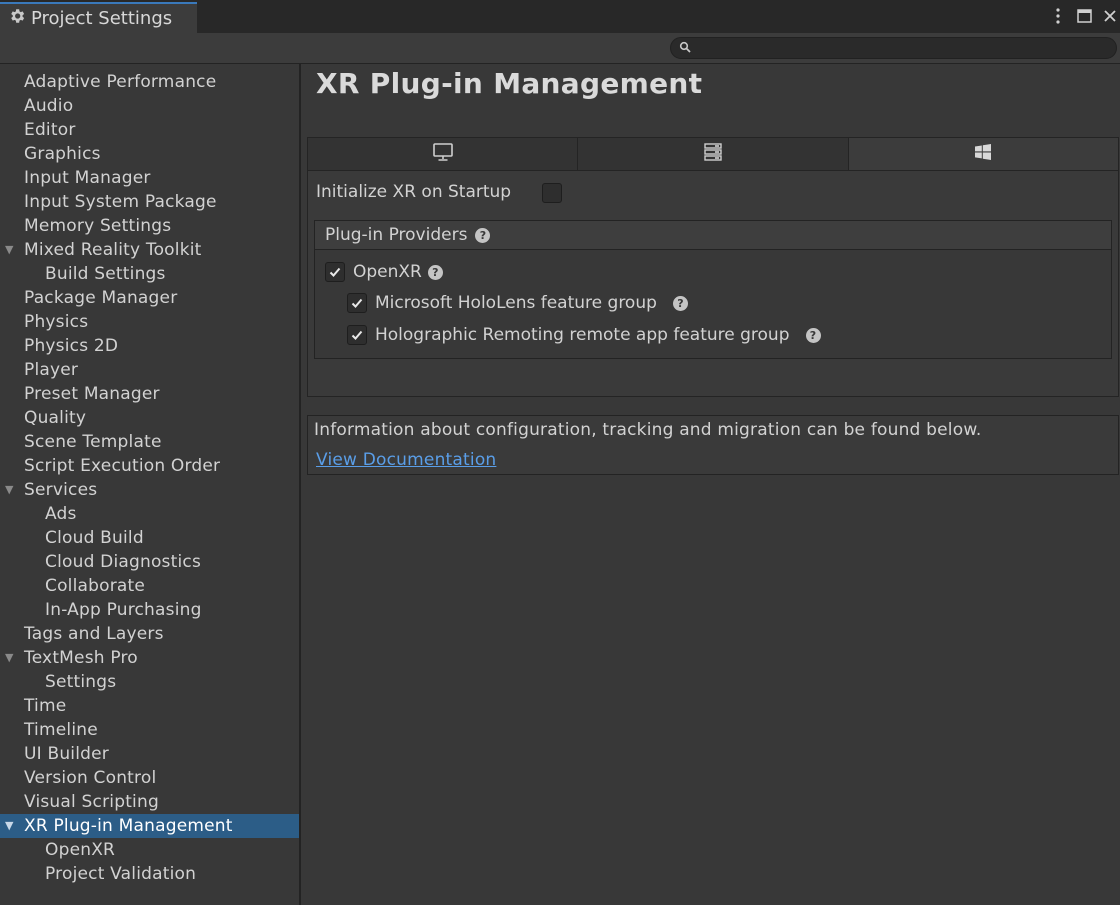 This screenshot has width=1120, height=905. What do you see at coordinates (414, 192) in the screenshot?
I see `init-xr-on-startup-label: Initialize XR on Startup` at bounding box center [414, 192].